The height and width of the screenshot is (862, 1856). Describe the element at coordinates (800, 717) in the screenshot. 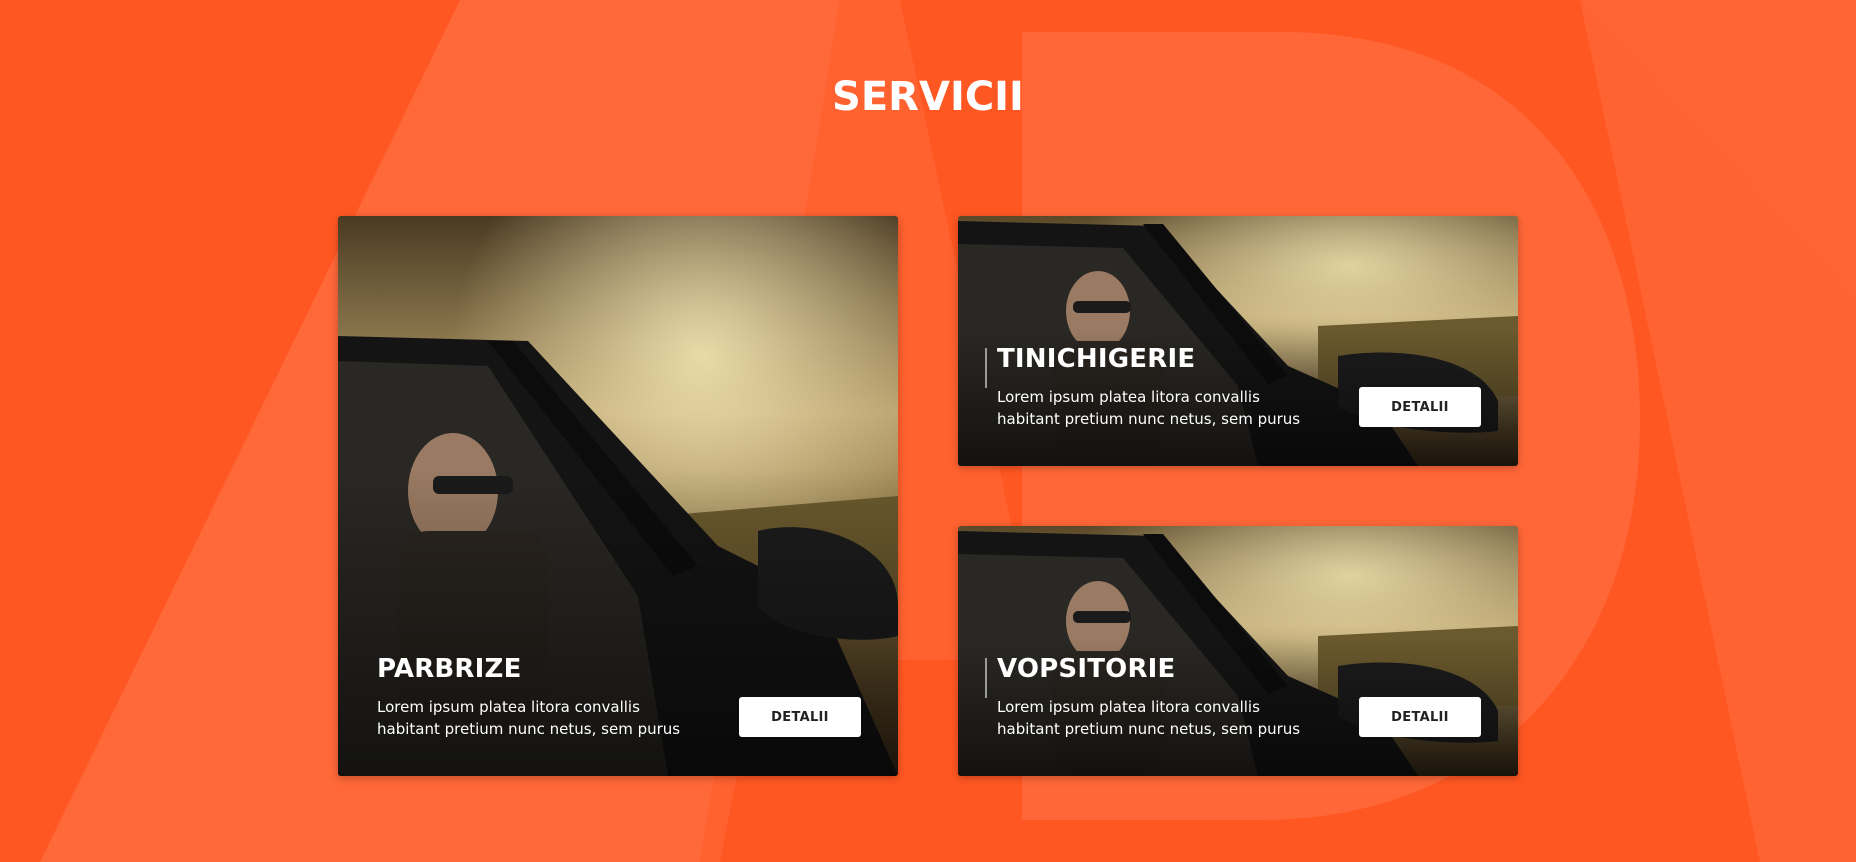

I see `details-button-parbrize: DETALII` at that location.